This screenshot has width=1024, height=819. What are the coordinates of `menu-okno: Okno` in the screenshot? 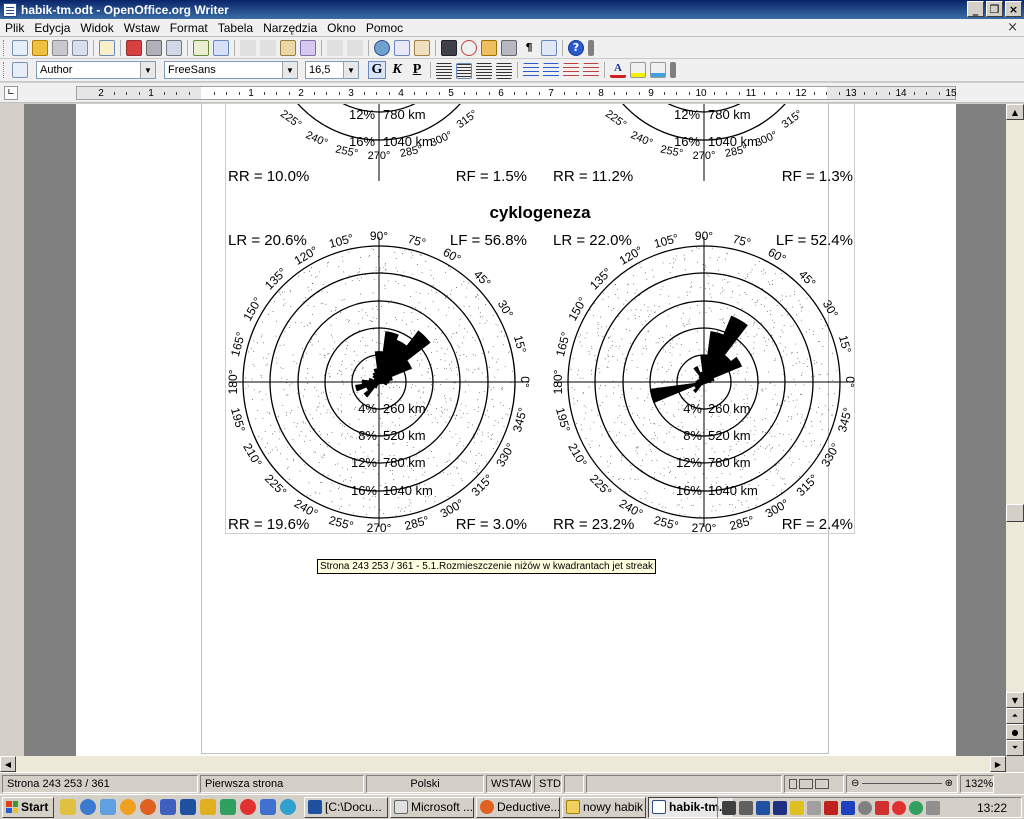 It's located at (341, 28).